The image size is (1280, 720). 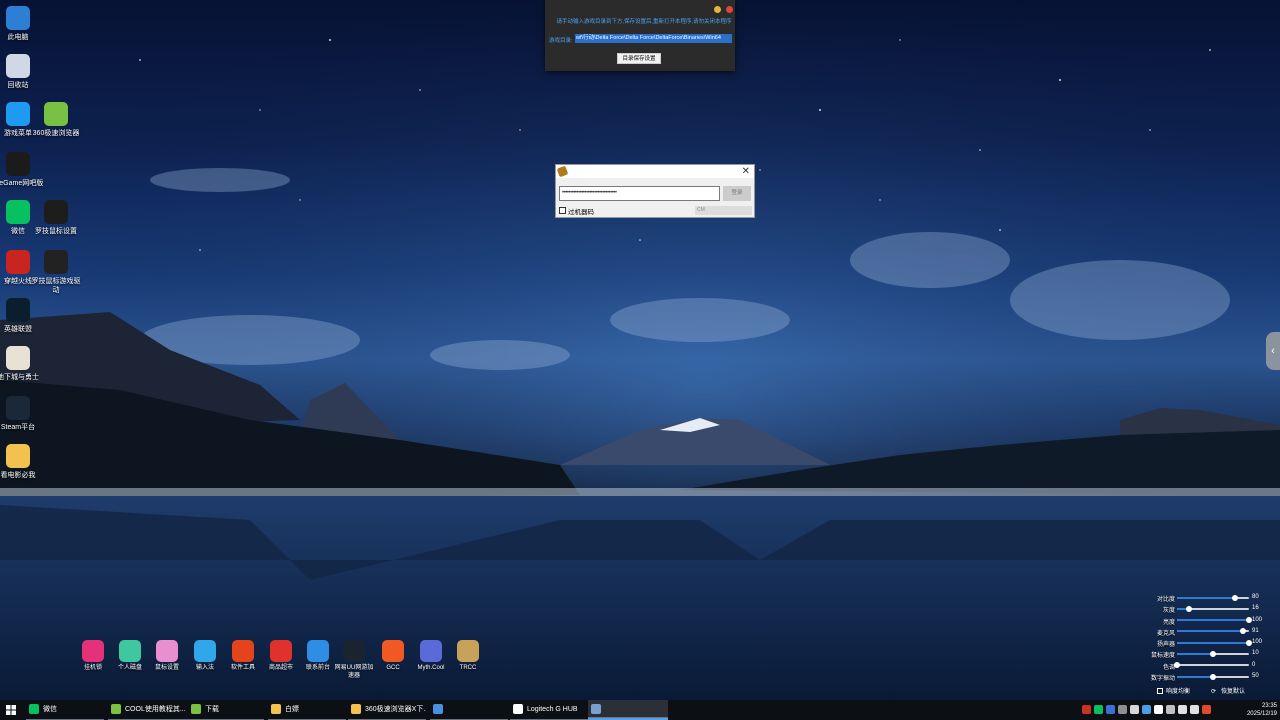 What do you see at coordinates (1258, 710) in the screenshot?
I see `taskbar-clock: 23:35 2025/12/19` at bounding box center [1258, 710].